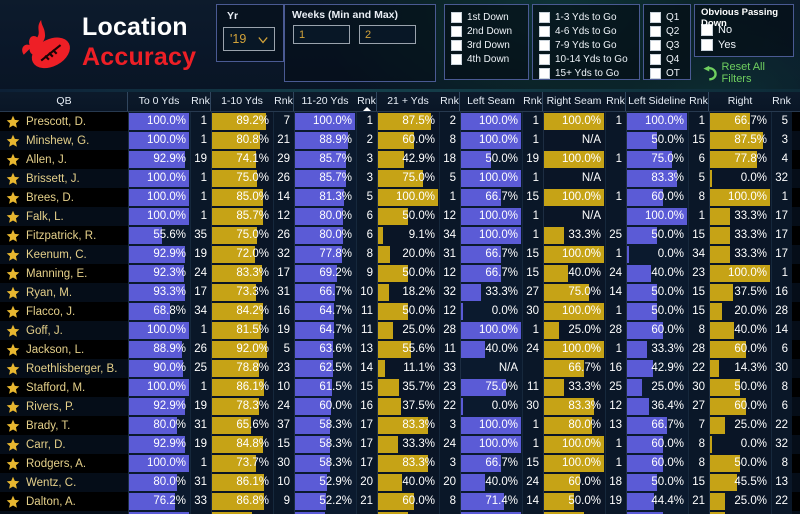 The image size is (800, 514). Describe the element at coordinates (283, 101) in the screenshot. I see `column-header-rnk-2: Rnk` at that location.